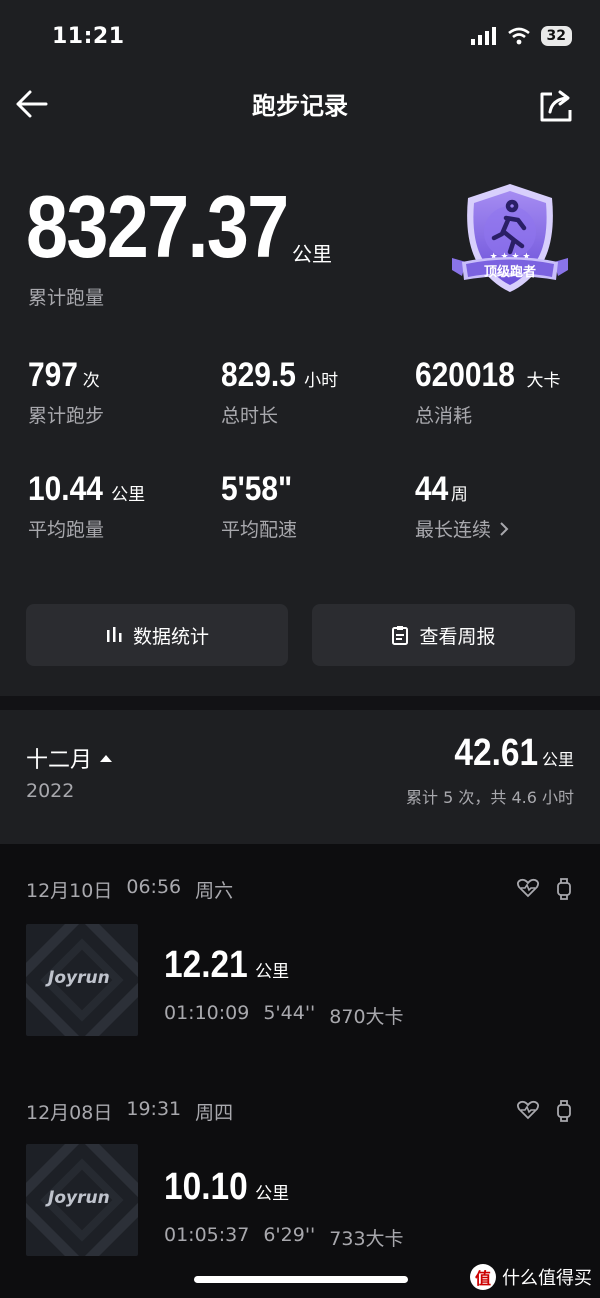  I want to click on badge-label: 顶级跑者, so click(509, 272).